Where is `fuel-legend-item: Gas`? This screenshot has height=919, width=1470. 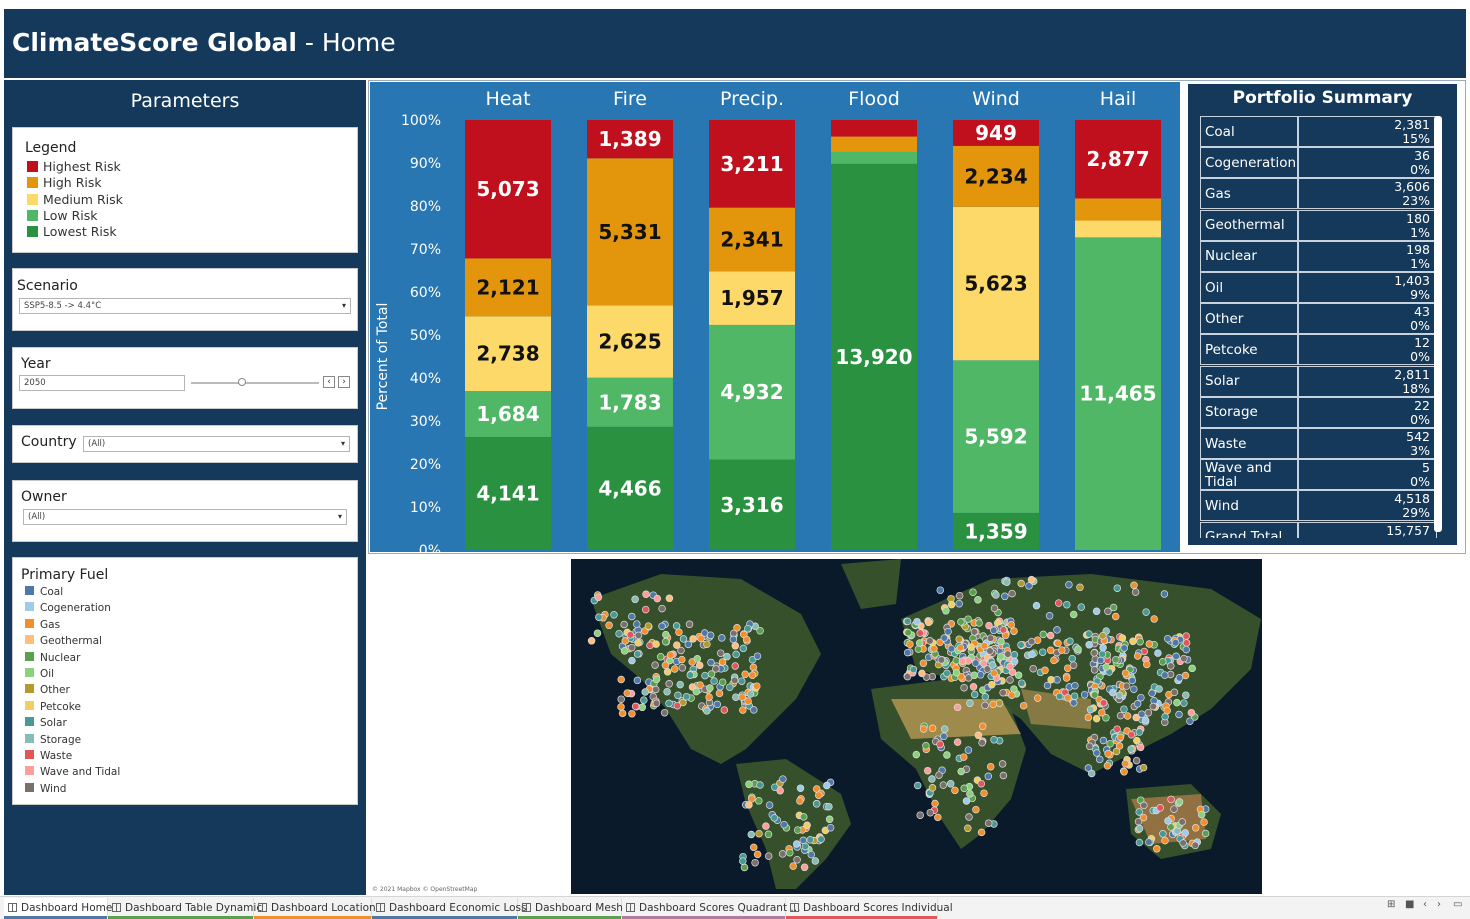
fuel-legend-item: Gas is located at coordinates (42, 625).